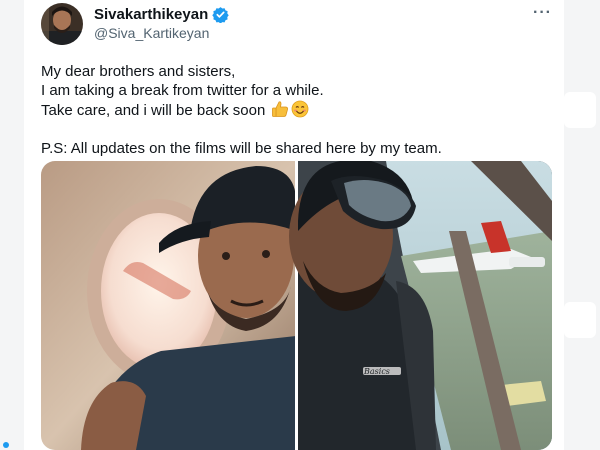  I want to click on left-gutter, so click(12, 225).